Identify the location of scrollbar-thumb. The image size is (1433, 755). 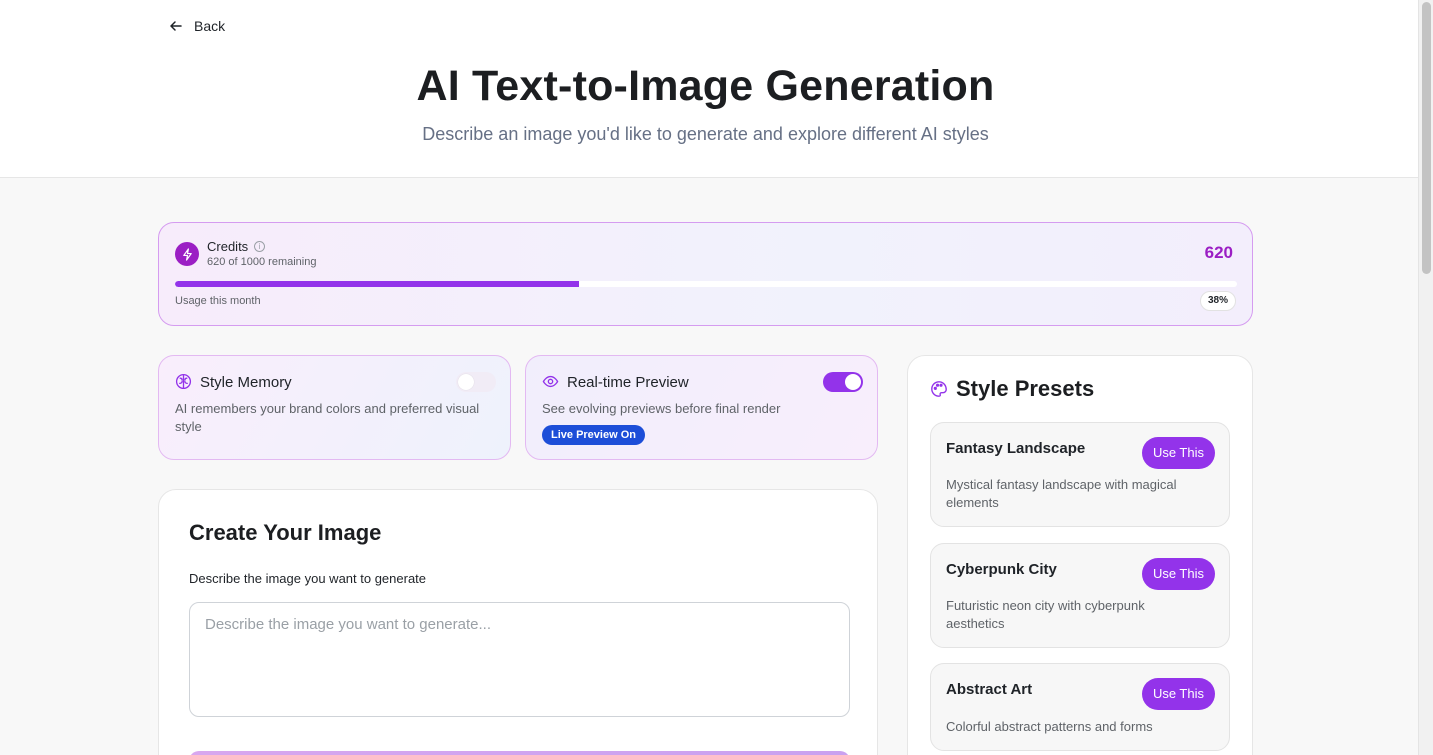
(1426, 138).